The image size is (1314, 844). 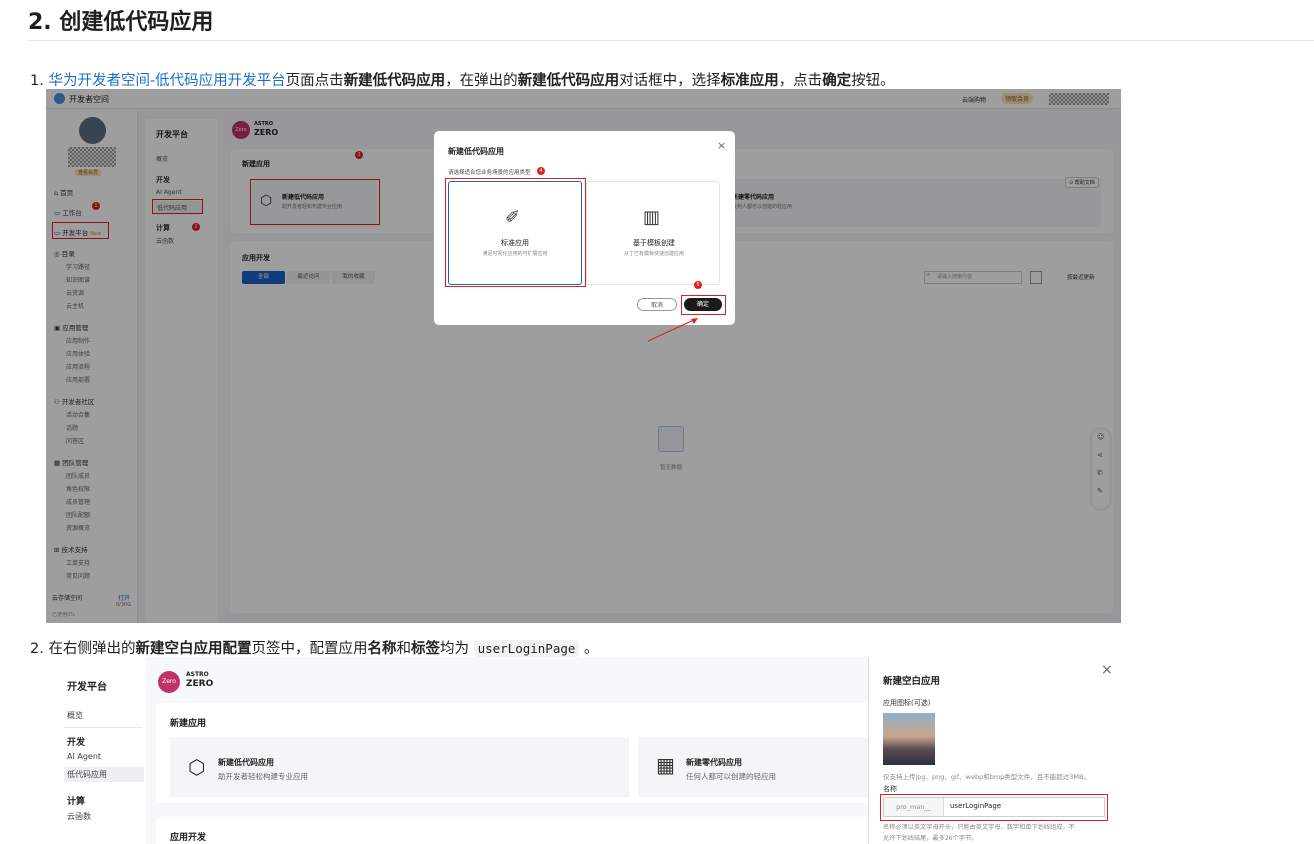 I want to click on step-2-number: 2., so click(x=37, y=649).